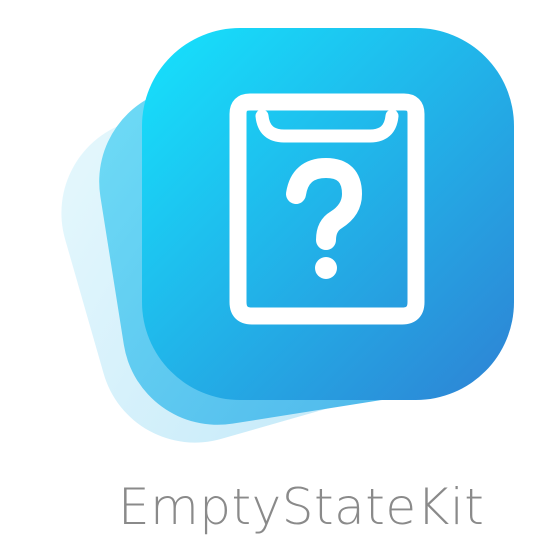 The image size is (560, 560). Describe the element at coordinates (301, 507) in the screenshot. I see `brand-name: EmptyStateKit` at that location.